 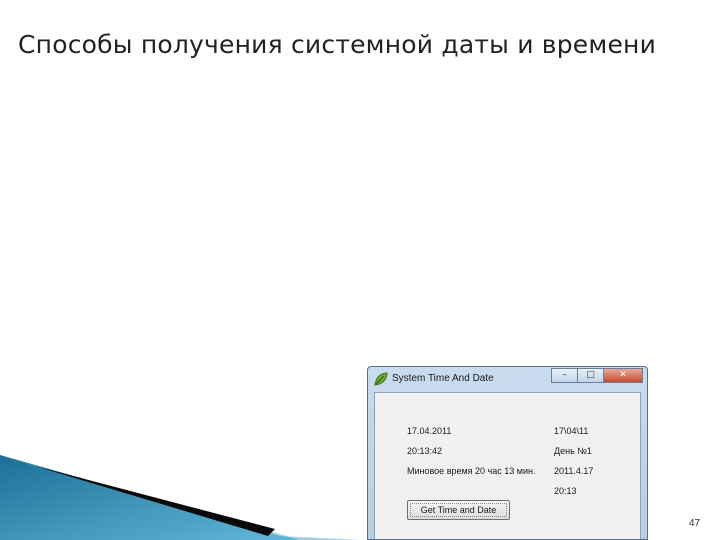 What do you see at coordinates (425, 451) in the screenshot?
I see `time-label: 20:13:42` at bounding box center [425, 451].